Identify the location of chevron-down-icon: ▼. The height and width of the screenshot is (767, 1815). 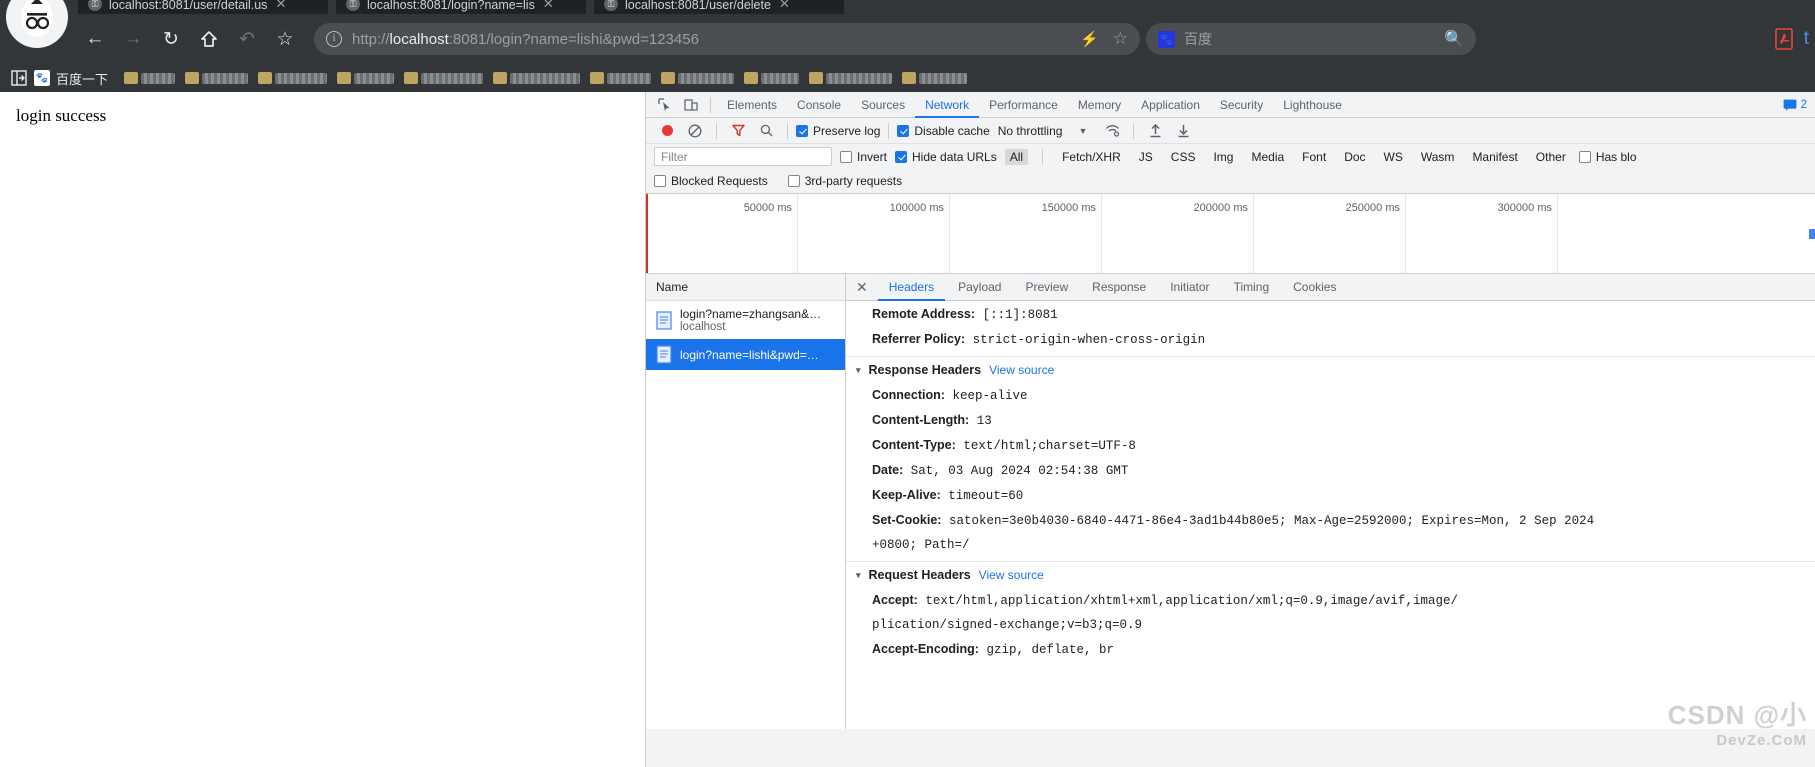
(1082, 131).